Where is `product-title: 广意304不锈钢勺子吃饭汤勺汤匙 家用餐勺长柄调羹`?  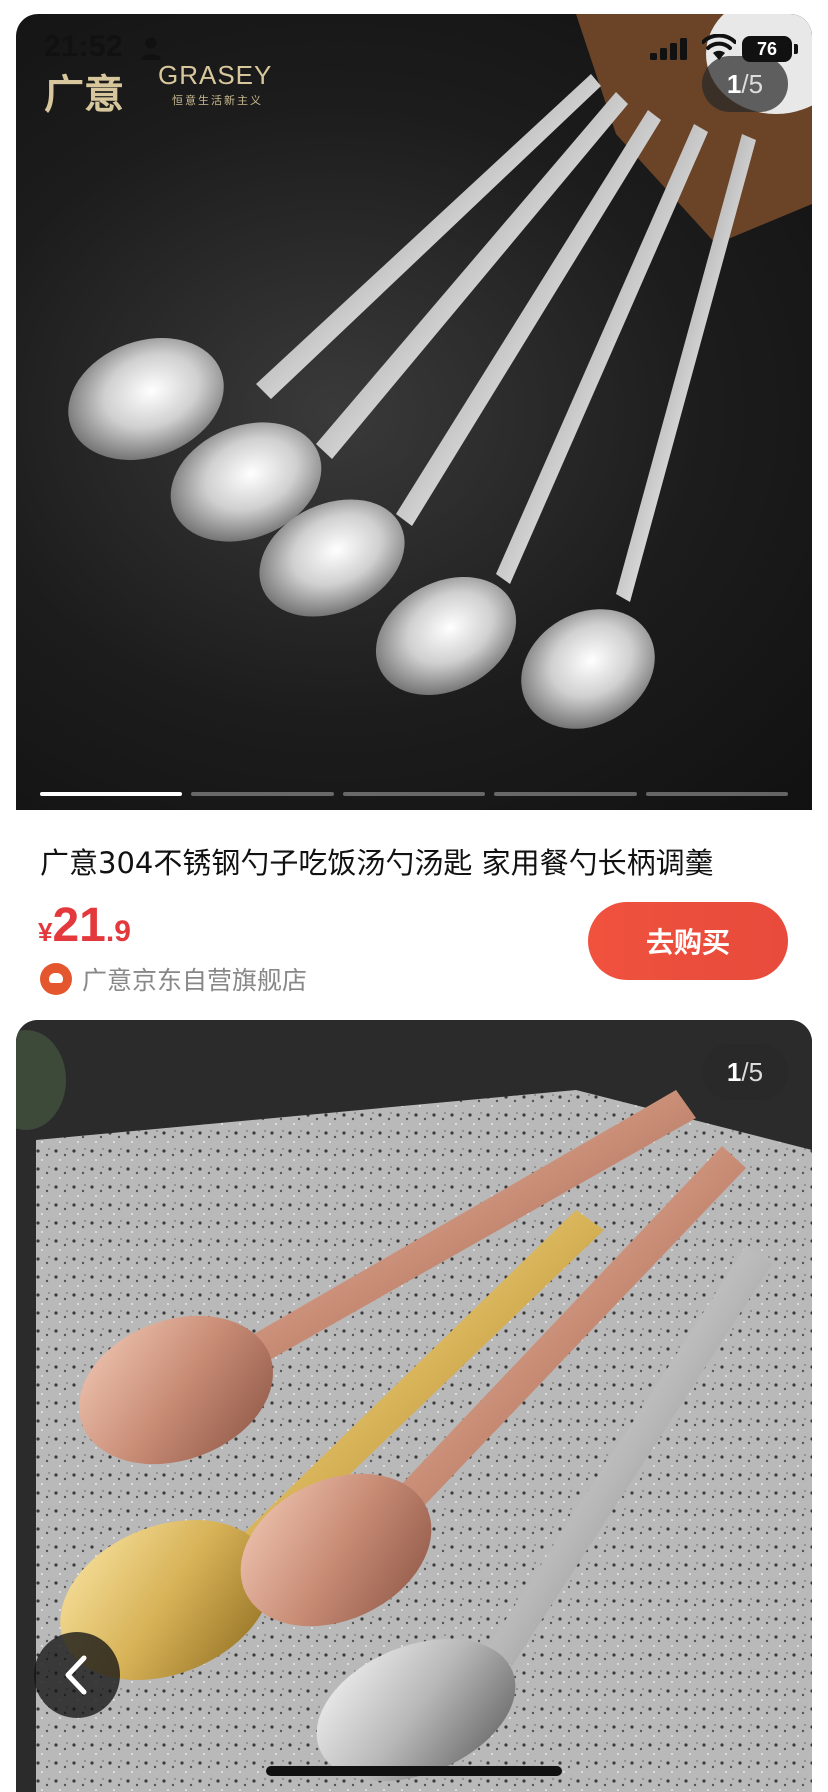
product-title: 广意304不锈钢勺子吃饭汤勺汤匙 家用餐勺长柄调羹 is located at coordinates (416, 861).